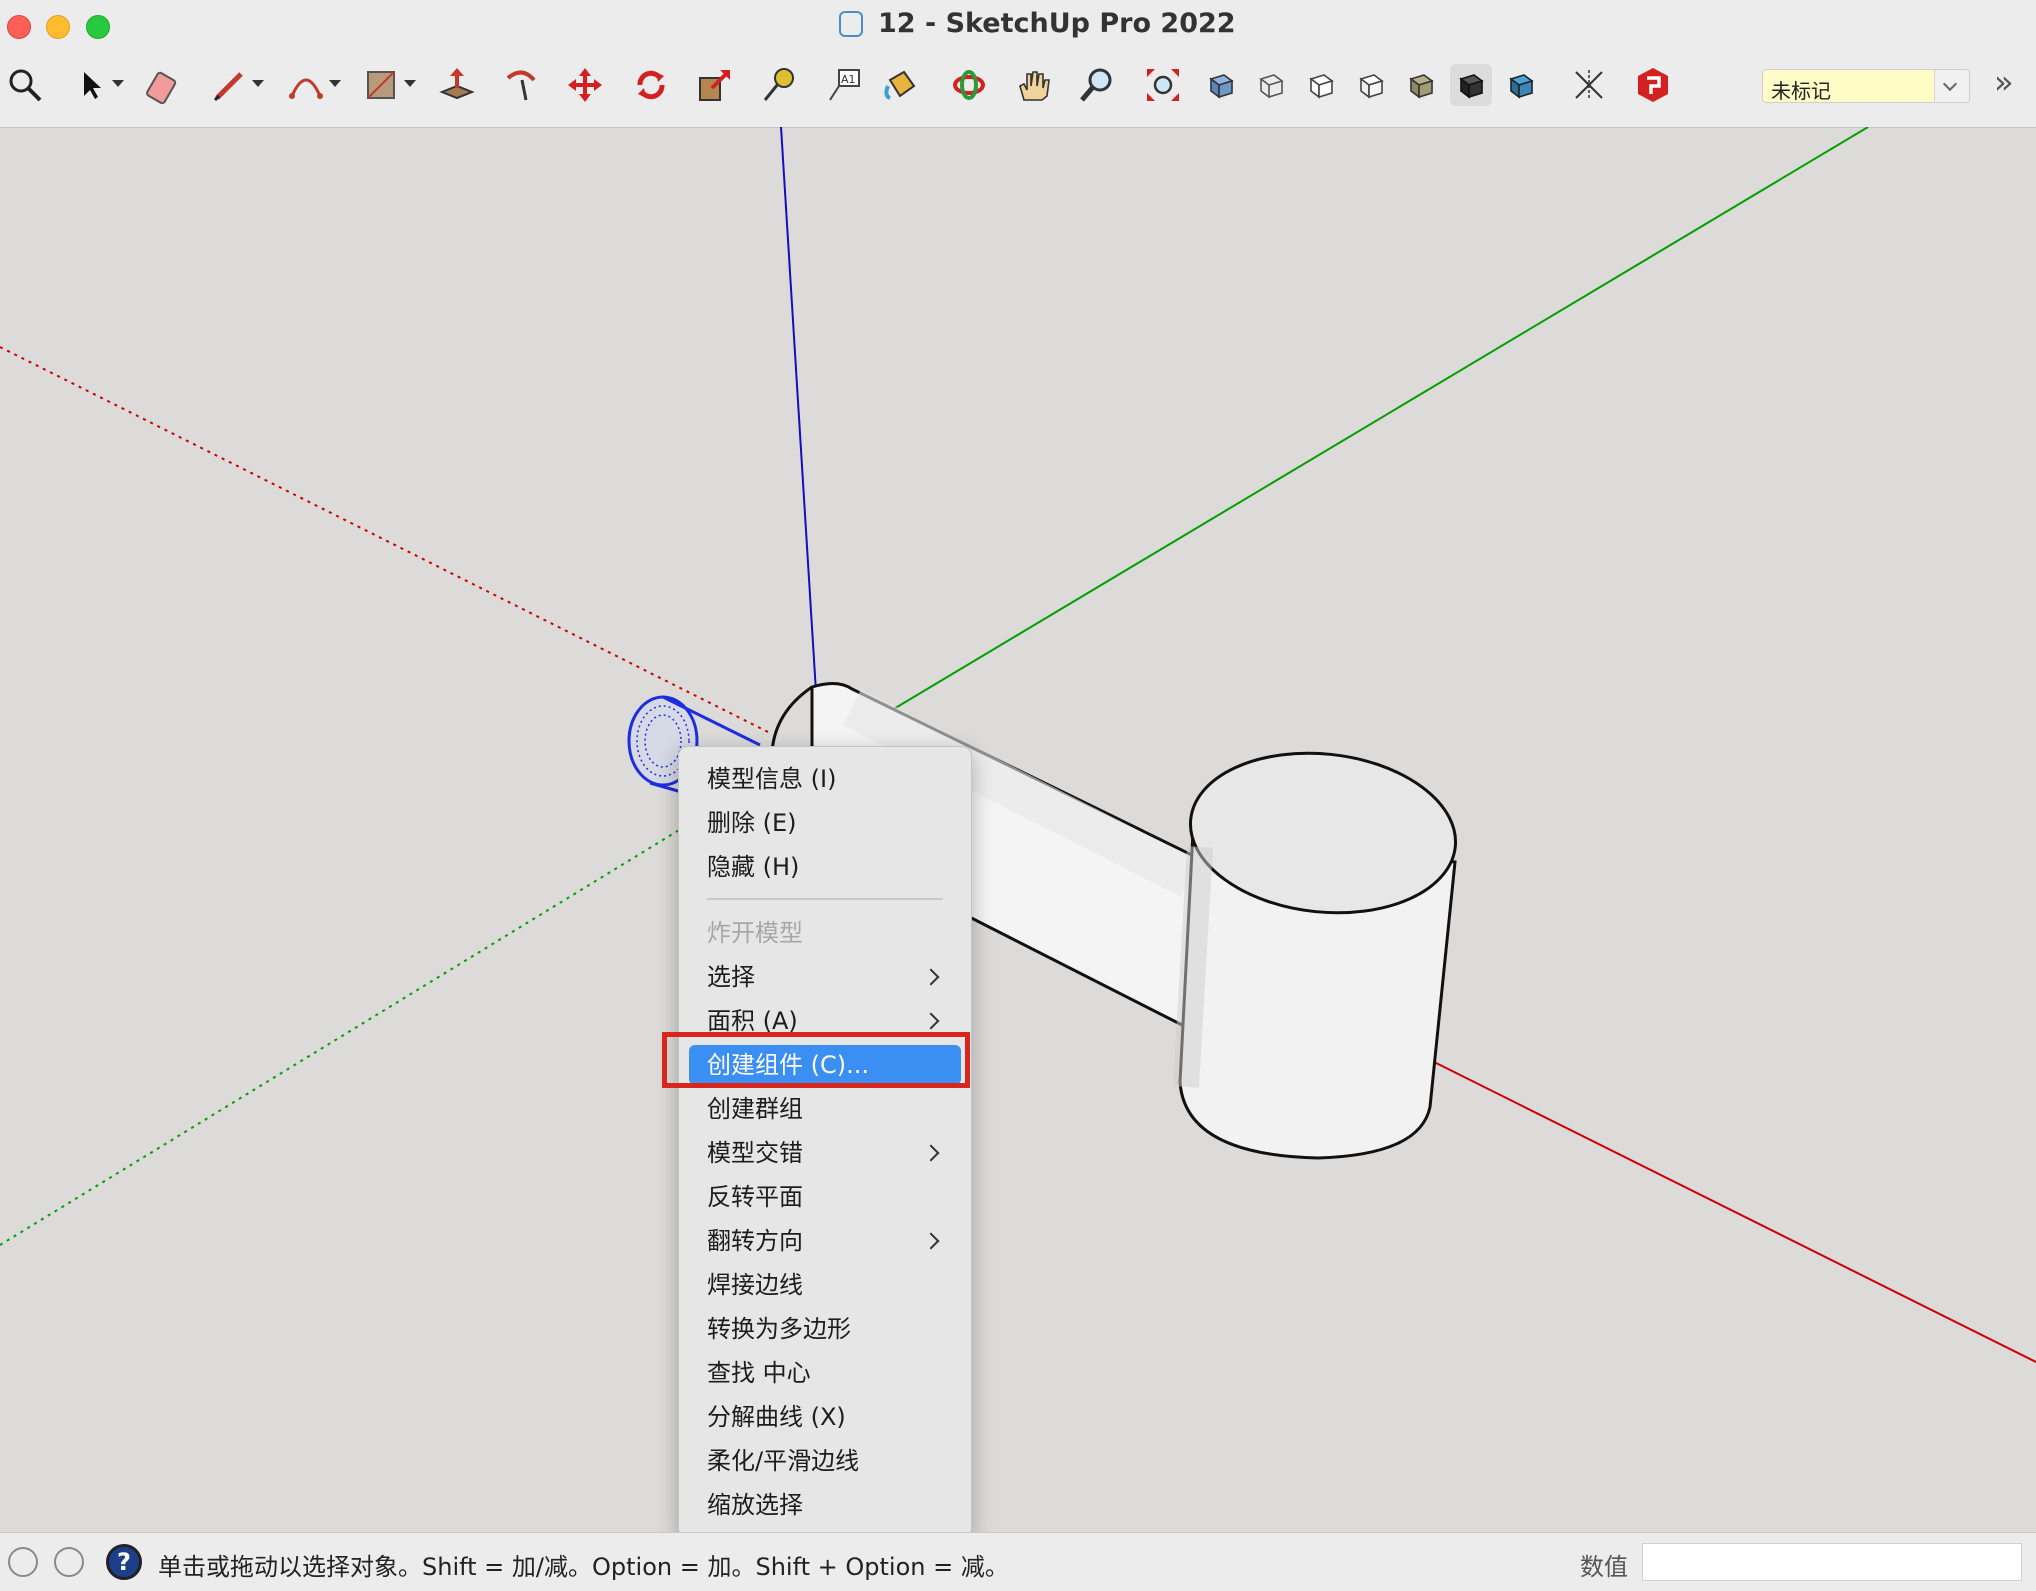  What do you see at coordinates (306, 85) in the screenshot?
I see `arc-icon` at bounding box center [306, 85].